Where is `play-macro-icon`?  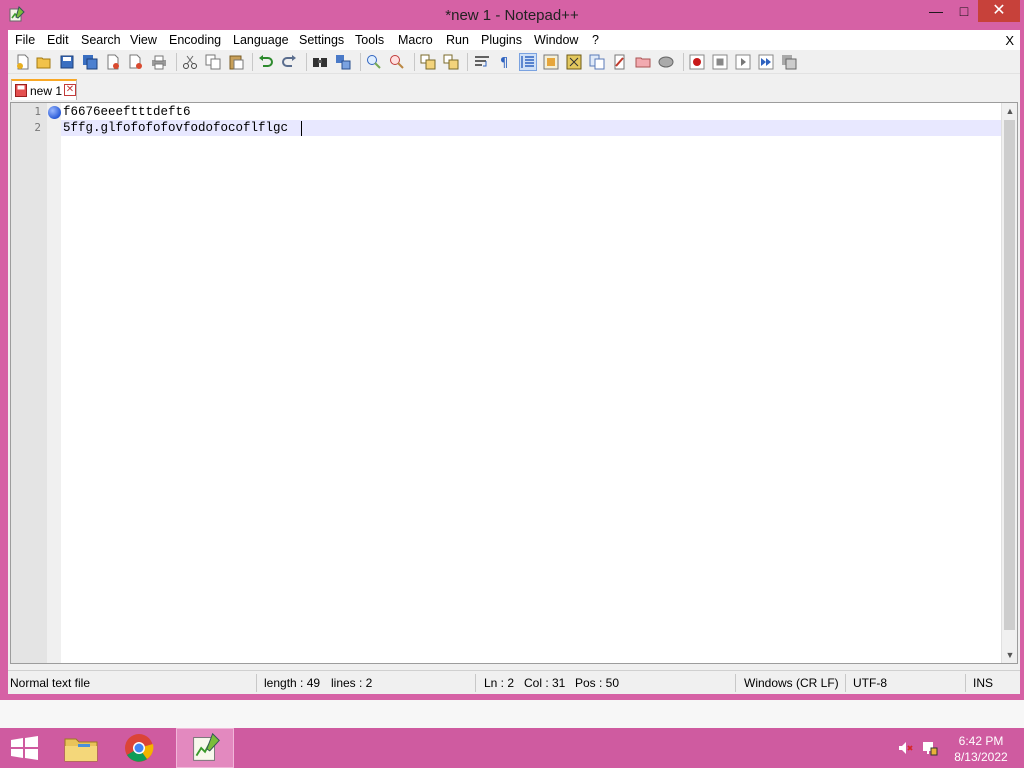 play-macro-icon is located at coordinates (743, 62).